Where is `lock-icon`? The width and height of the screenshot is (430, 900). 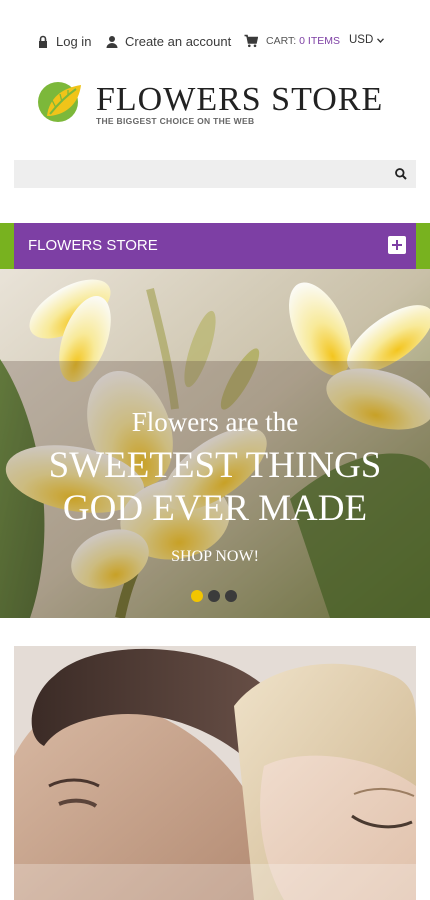 lock-icon is located at coordinates (43, 41).